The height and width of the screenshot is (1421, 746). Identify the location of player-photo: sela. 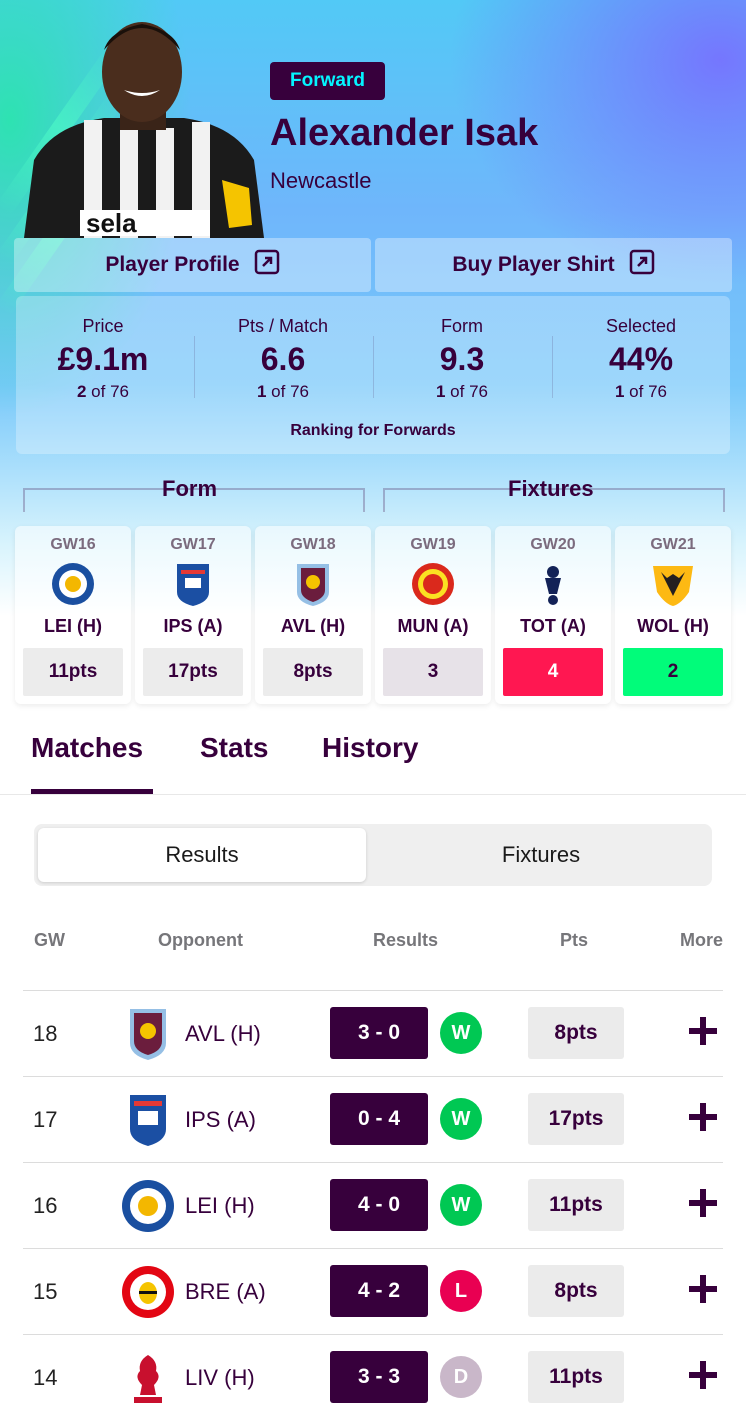
(144, 124).